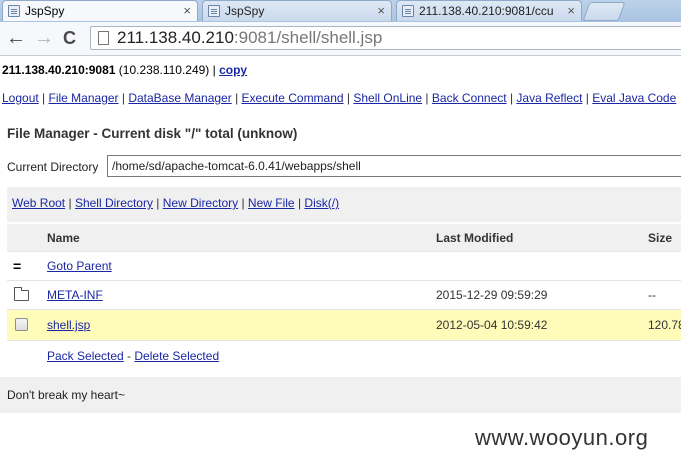  Describe the element at coordinates (75, 295) in the screenshot. I see `folder-link: META-INF` at that location.